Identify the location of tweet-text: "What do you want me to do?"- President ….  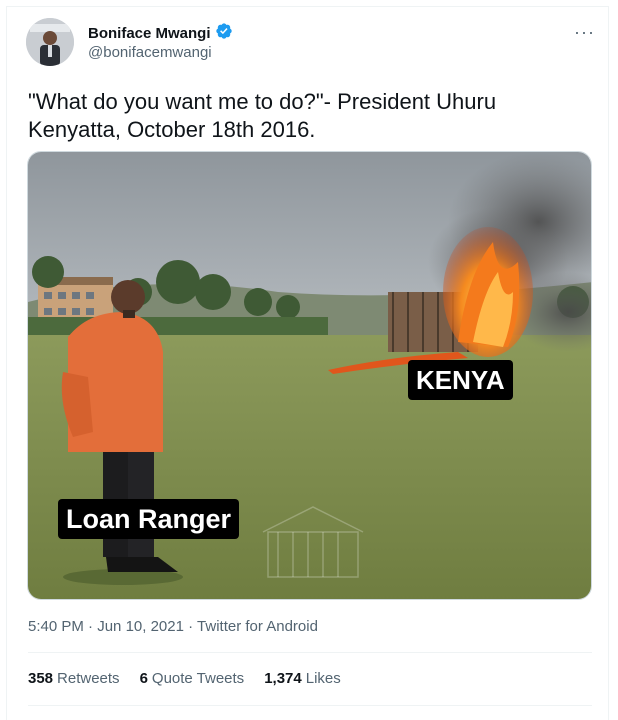
(262, 115).